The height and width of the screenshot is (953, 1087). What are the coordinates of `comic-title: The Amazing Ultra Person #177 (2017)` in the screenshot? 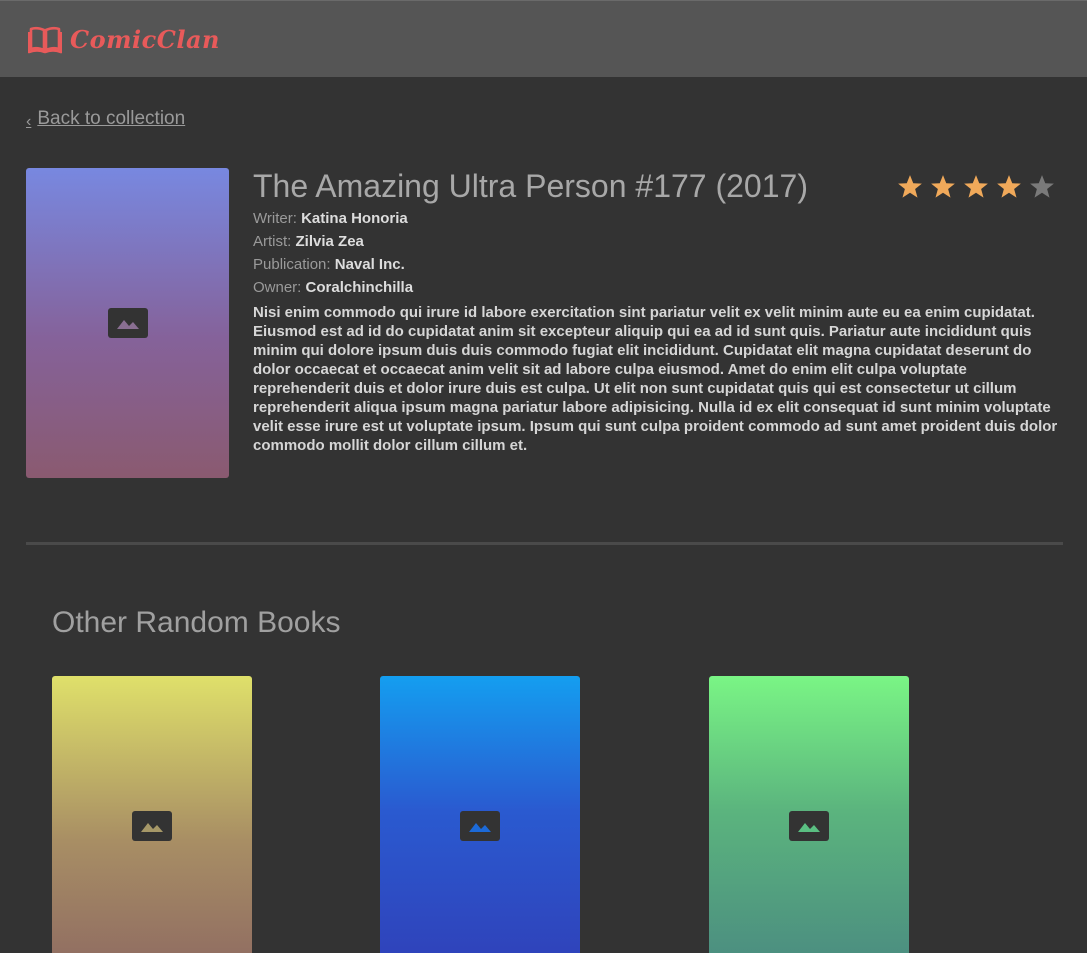 It's located at (530, 186).